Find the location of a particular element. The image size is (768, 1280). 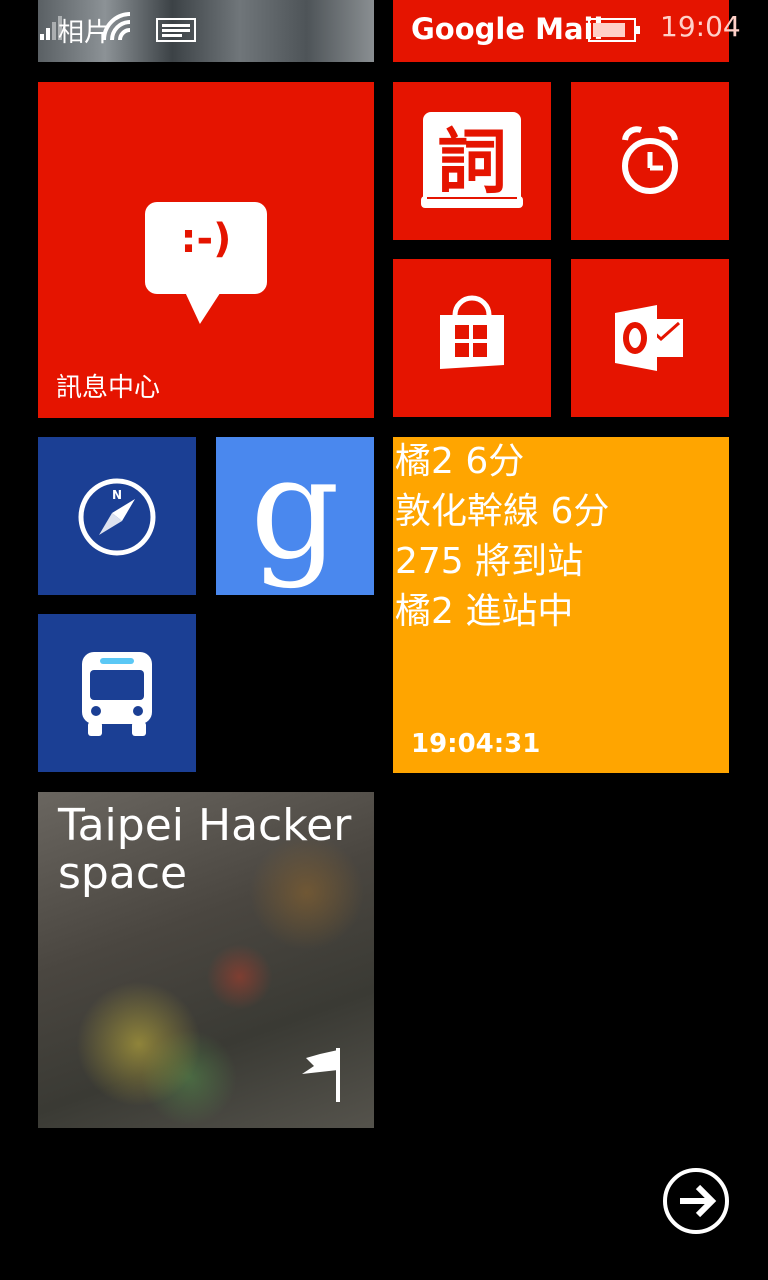

app-list-arrow-button is located at coordinates (696, 1201).